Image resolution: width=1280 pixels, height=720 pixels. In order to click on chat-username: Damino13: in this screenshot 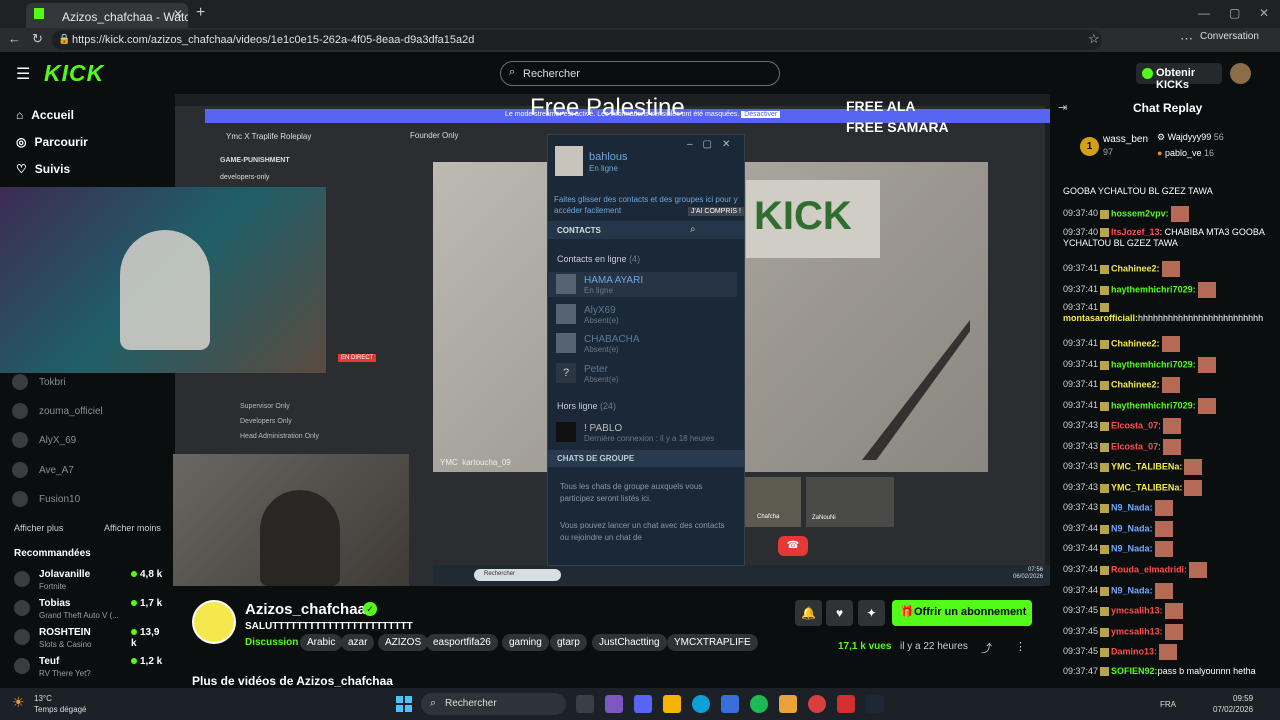, I will do `click(1134, 651)`.